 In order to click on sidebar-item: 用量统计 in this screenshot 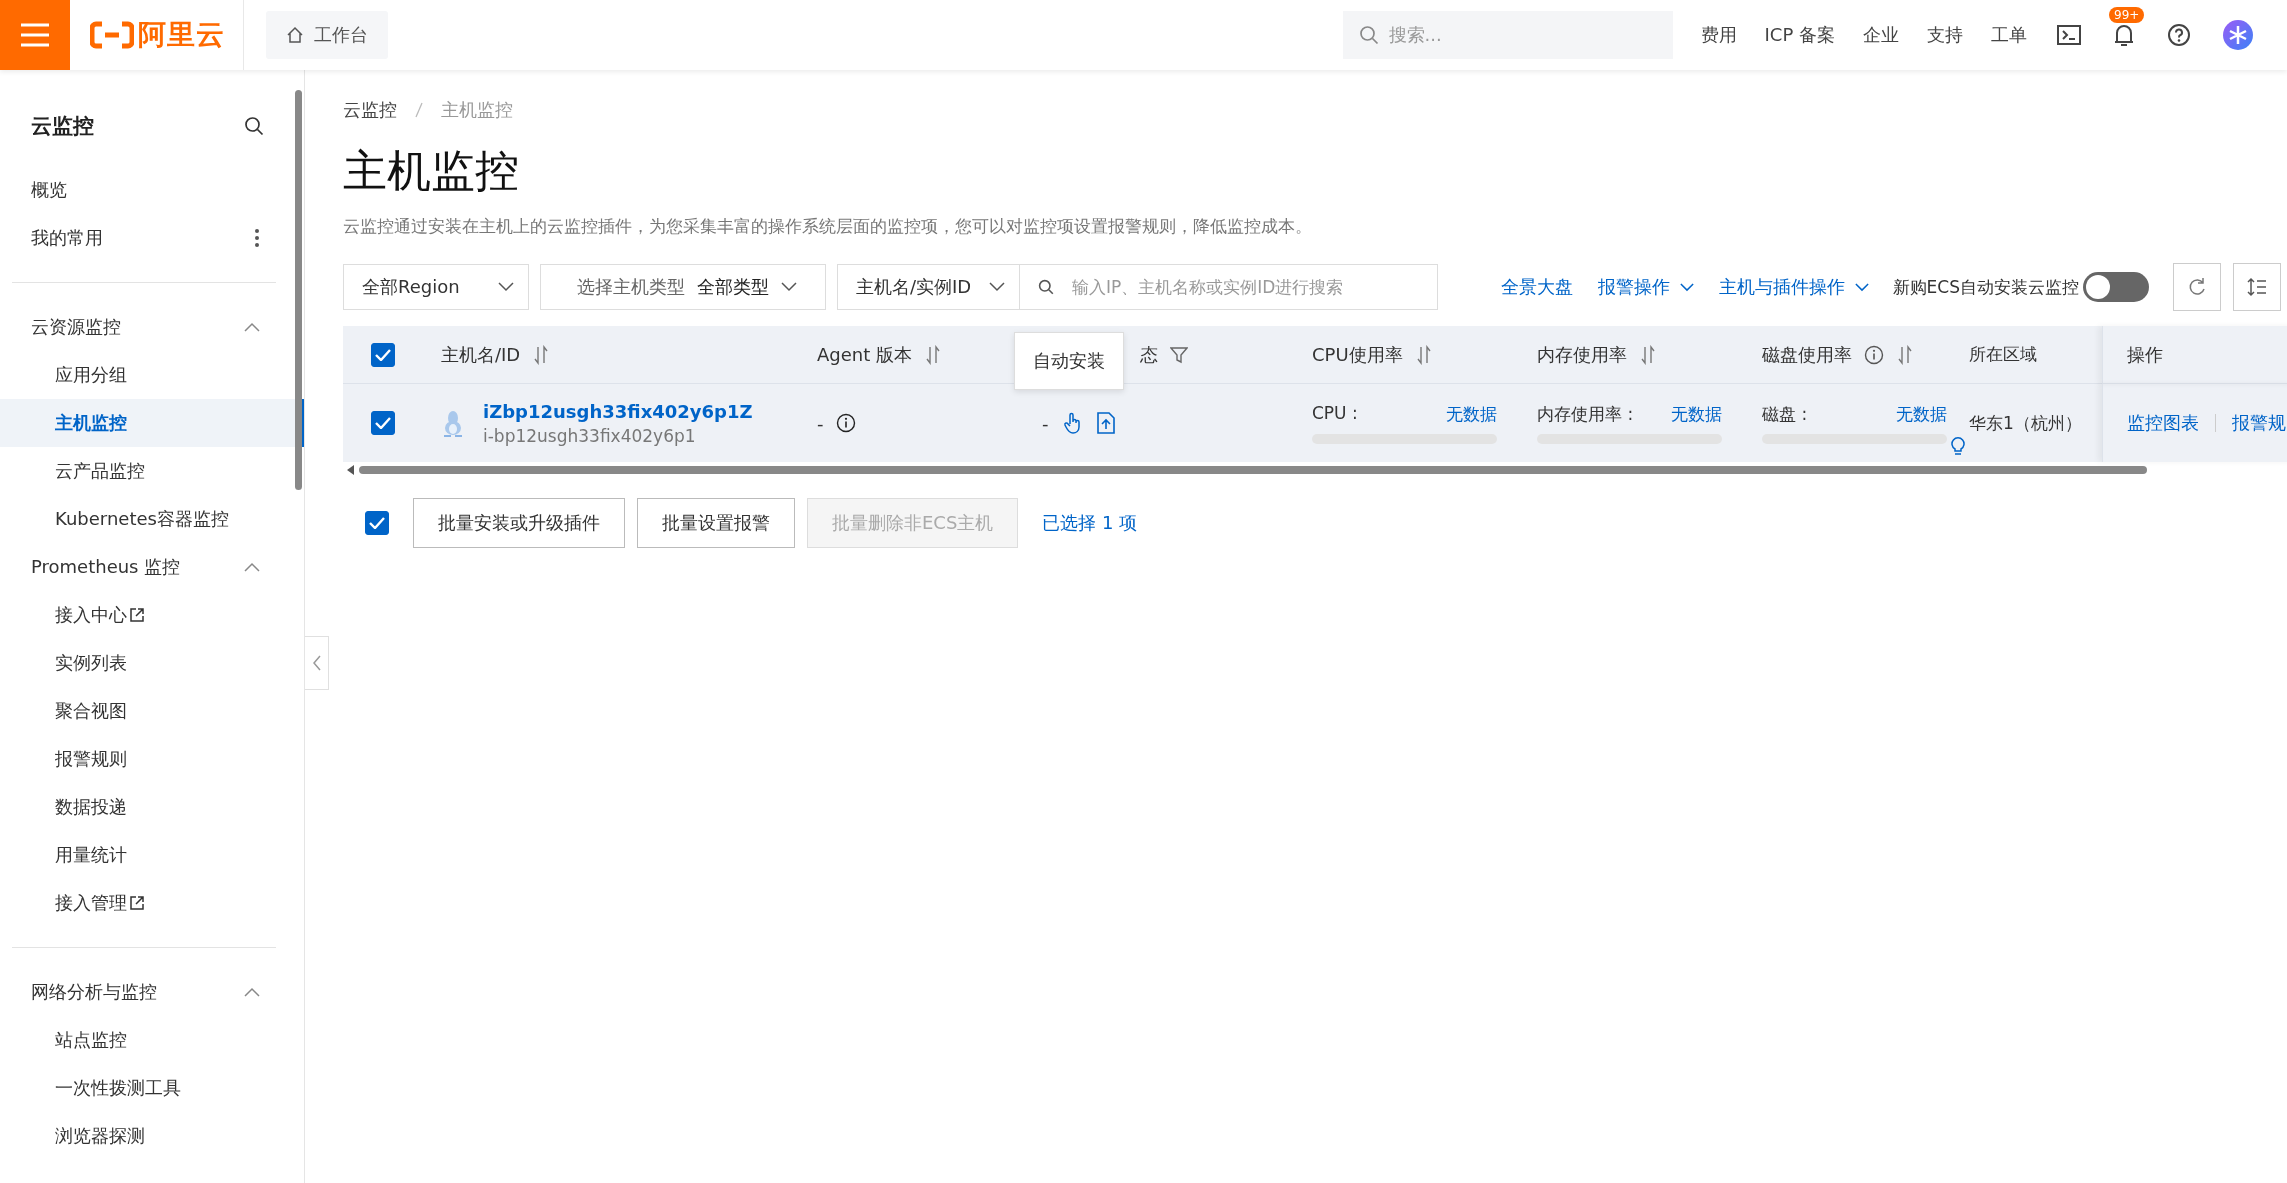, I will do `click(152, 855)`.